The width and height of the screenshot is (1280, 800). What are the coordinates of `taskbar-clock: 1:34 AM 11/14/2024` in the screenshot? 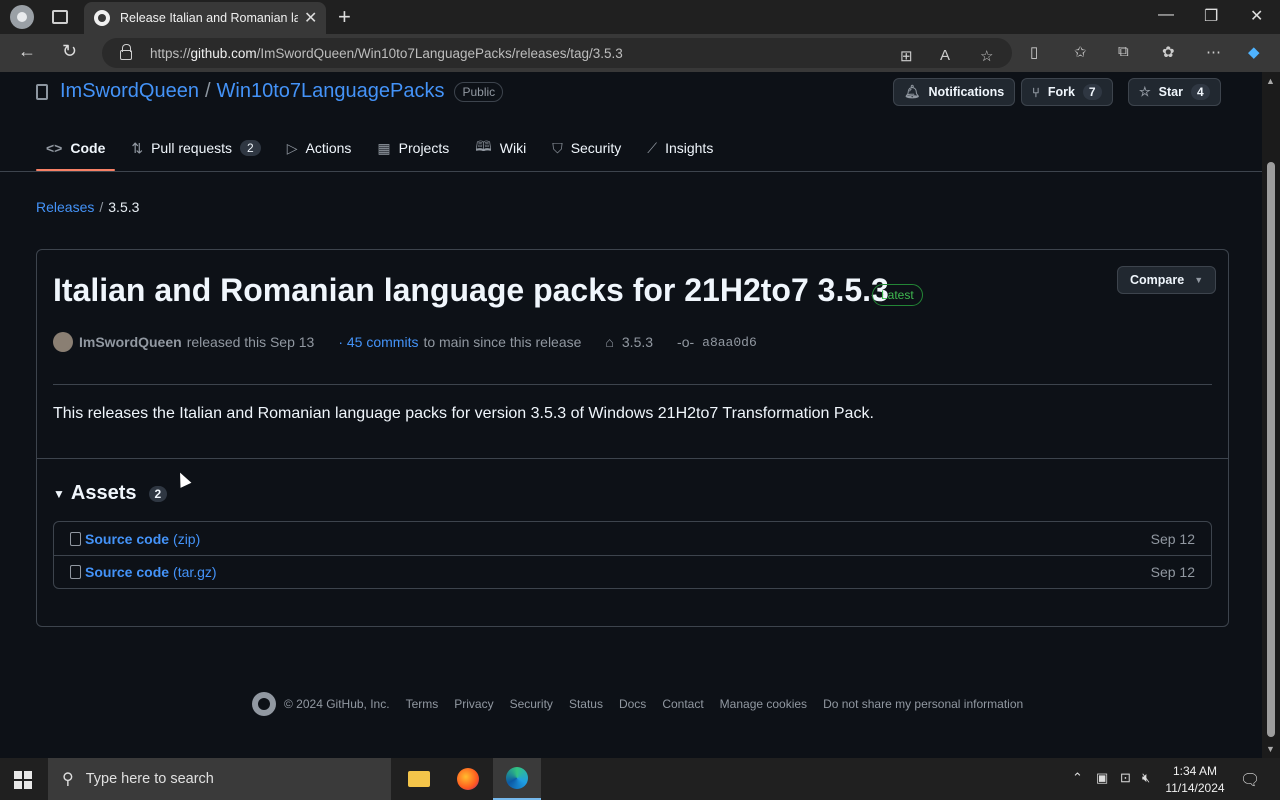 It's located at (1195, 780).